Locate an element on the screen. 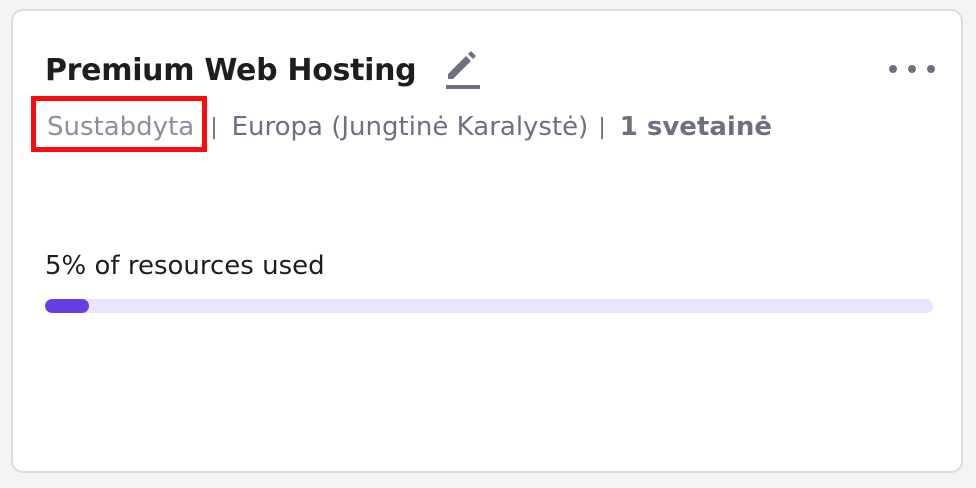 The image size is (976, 488). more-options-button is located at coordinates (912, 69).